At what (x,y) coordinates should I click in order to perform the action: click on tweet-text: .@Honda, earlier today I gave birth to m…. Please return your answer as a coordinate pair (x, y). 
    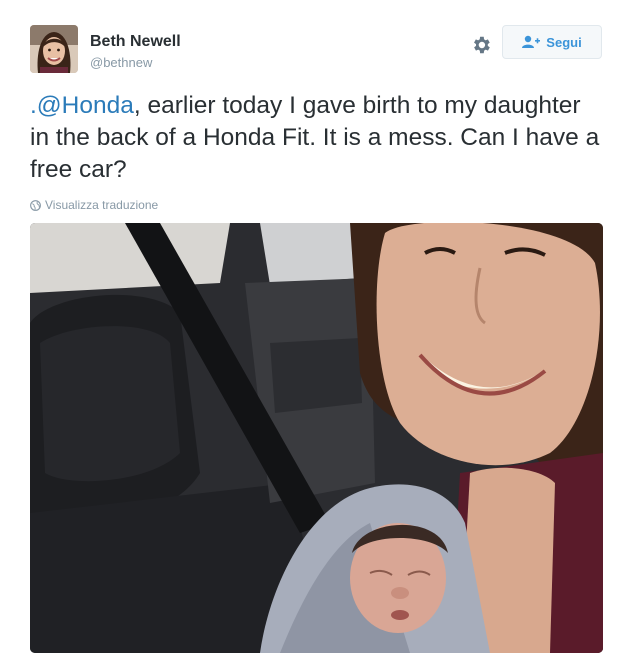
    Looking at the image, I should click on (315, 138).